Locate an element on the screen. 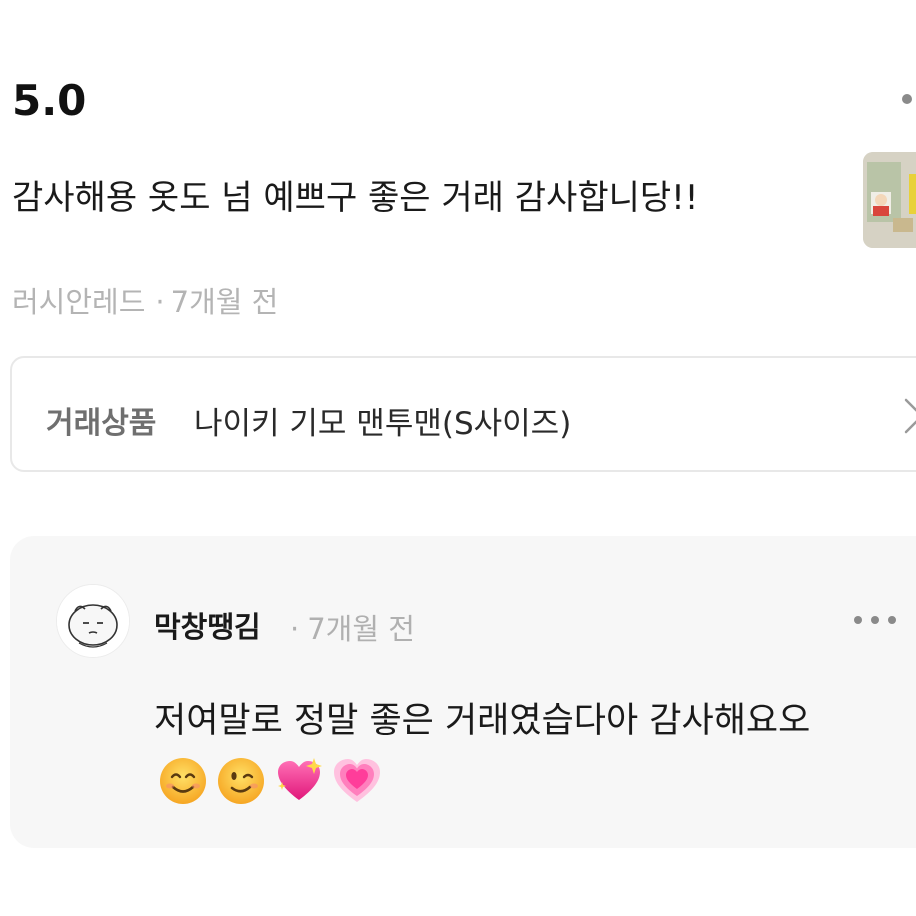 The width and height of the screenshot is (916, 916). traded-product-label: 거래상품 is located at coordinates (101, 423).